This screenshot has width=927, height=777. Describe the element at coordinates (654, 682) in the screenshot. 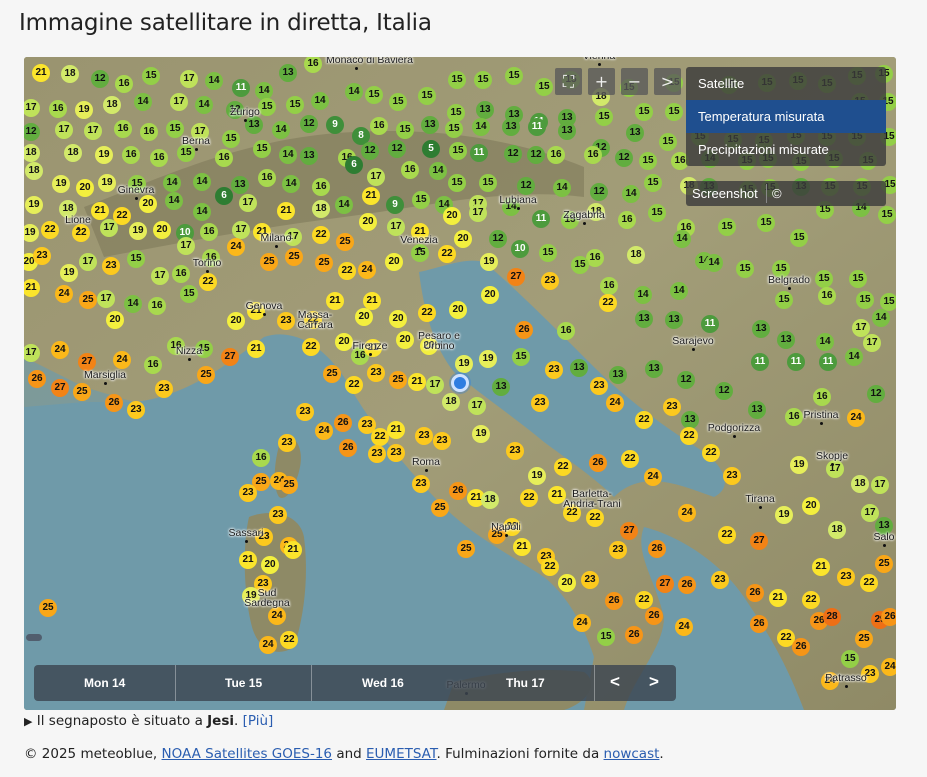

I see `timeline-next-button: >` at that location.